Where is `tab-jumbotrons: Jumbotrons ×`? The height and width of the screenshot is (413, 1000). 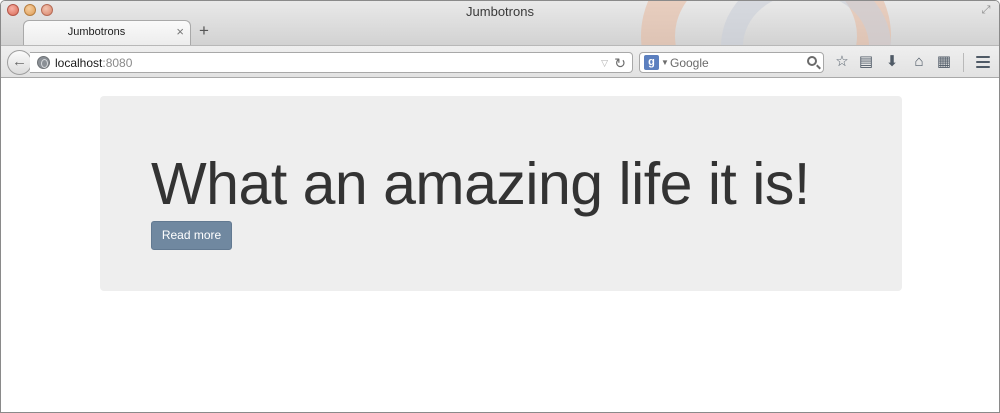 tab-jumbotrons: Jumbotrons × is located at coordinates (107, 32).